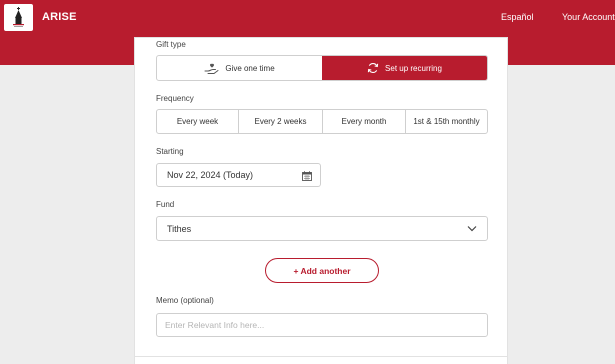 Image resolution: width=615 pixels, height=364 pixels. Describe the element at coordinates (517, 17) in the screenshot. I see `language-link-espanol: Español` at that location.